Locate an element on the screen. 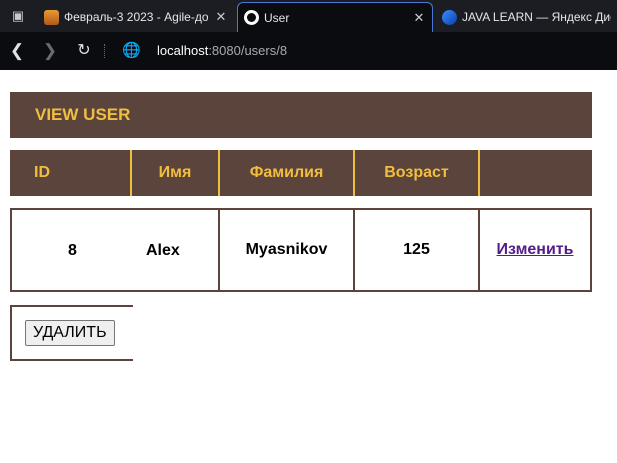 This screenshot has height=463, width=617. cell-actions: Изменить is located at coordinates (536, 250).